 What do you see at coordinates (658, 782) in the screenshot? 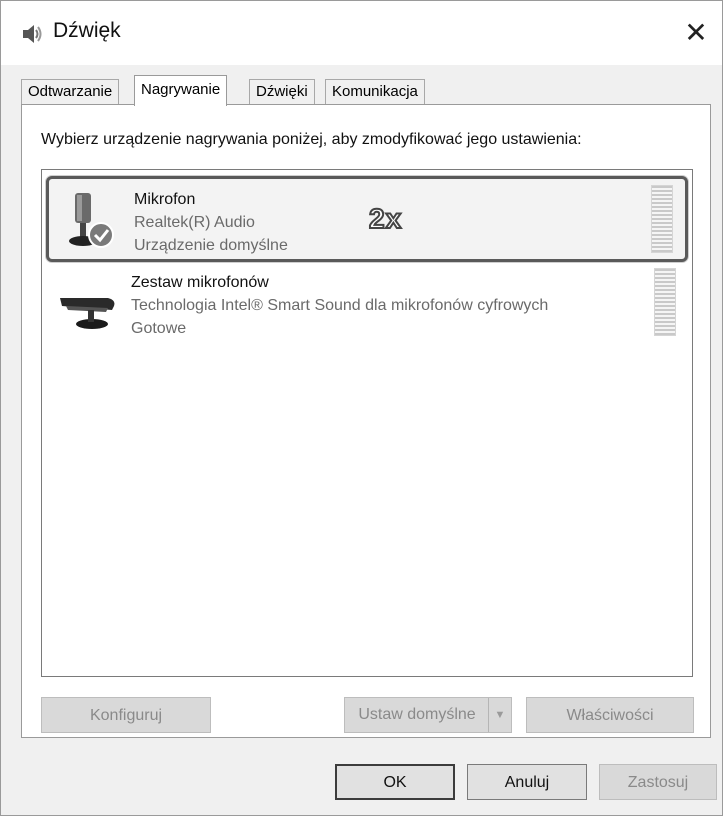
I see `apply-button: Zastosuj` at bounding box center [658, 782].